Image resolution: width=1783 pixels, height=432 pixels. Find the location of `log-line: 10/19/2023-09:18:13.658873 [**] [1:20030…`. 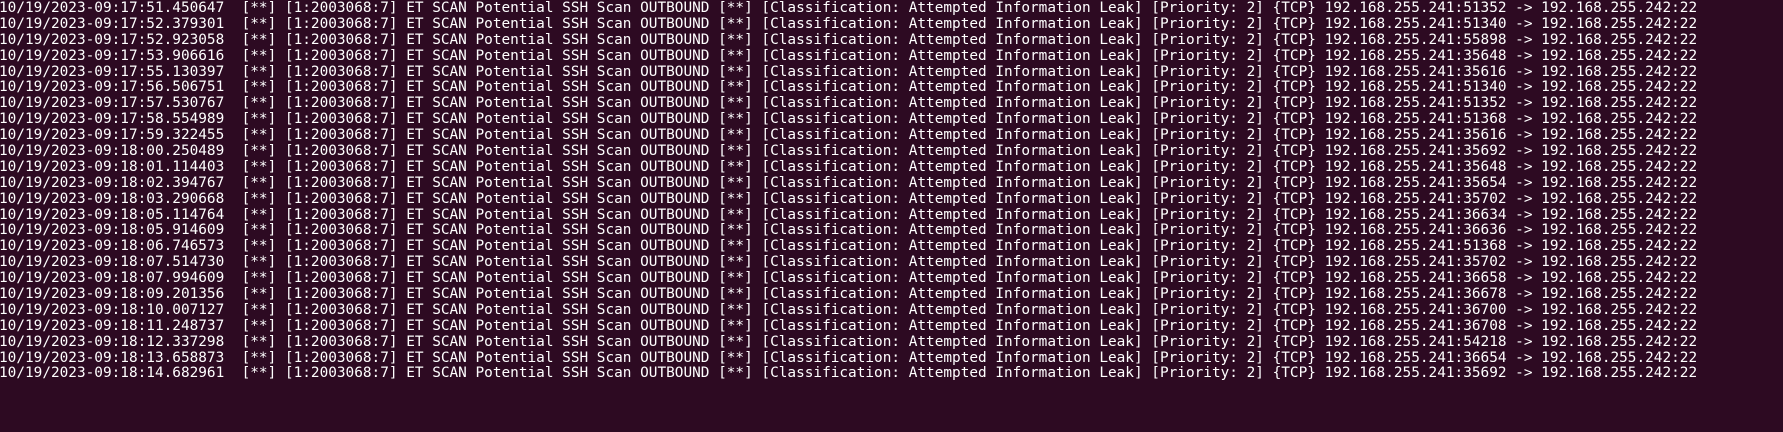

log-line: 10/19/2023-09:18:13.658873 [**] [1:20030… is located at coordinates (849, 357).